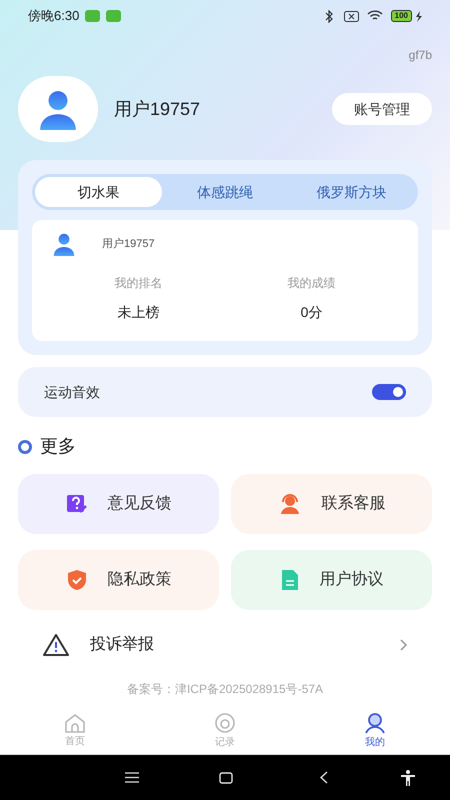  Describe the element at coordinates (128, 244) in the screenshot. I see `rank-user-name: 用户19757` at that location.